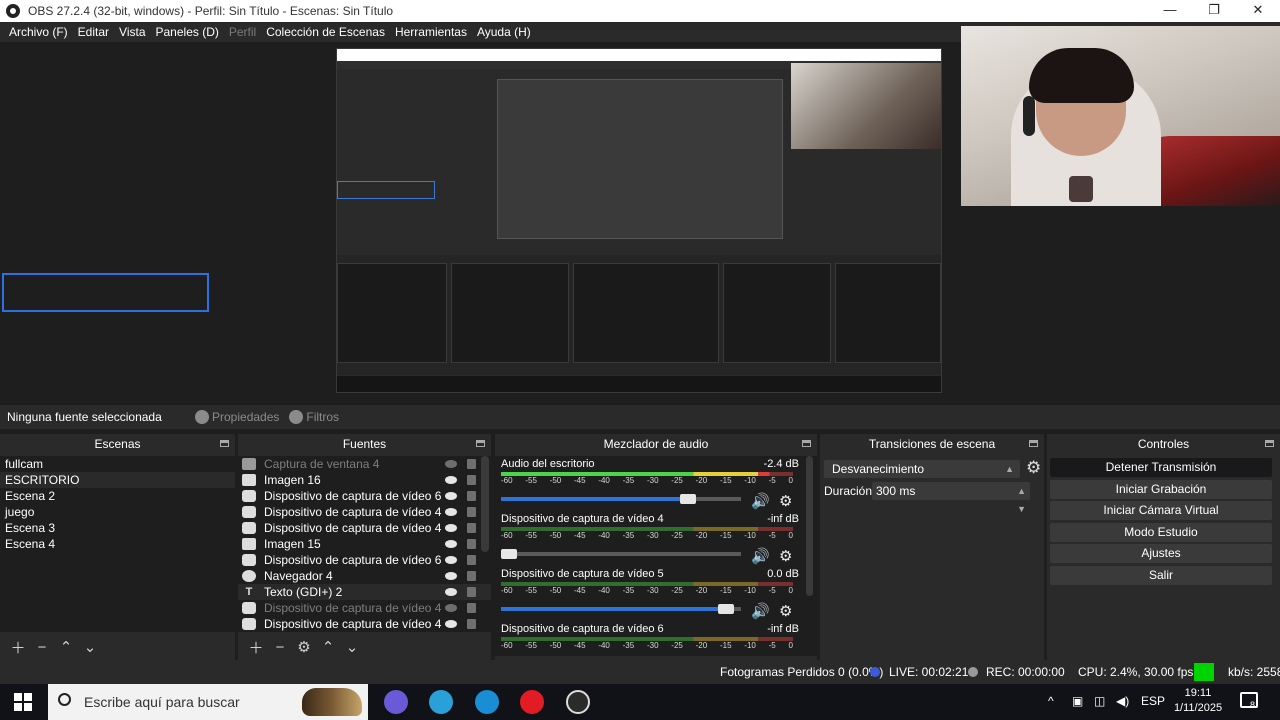 The image size is (1280, 720). What do you see at coordinates (132, 32) in the screenshot?
I see `menu-vista: Vista` at bounding box center [132, 32].